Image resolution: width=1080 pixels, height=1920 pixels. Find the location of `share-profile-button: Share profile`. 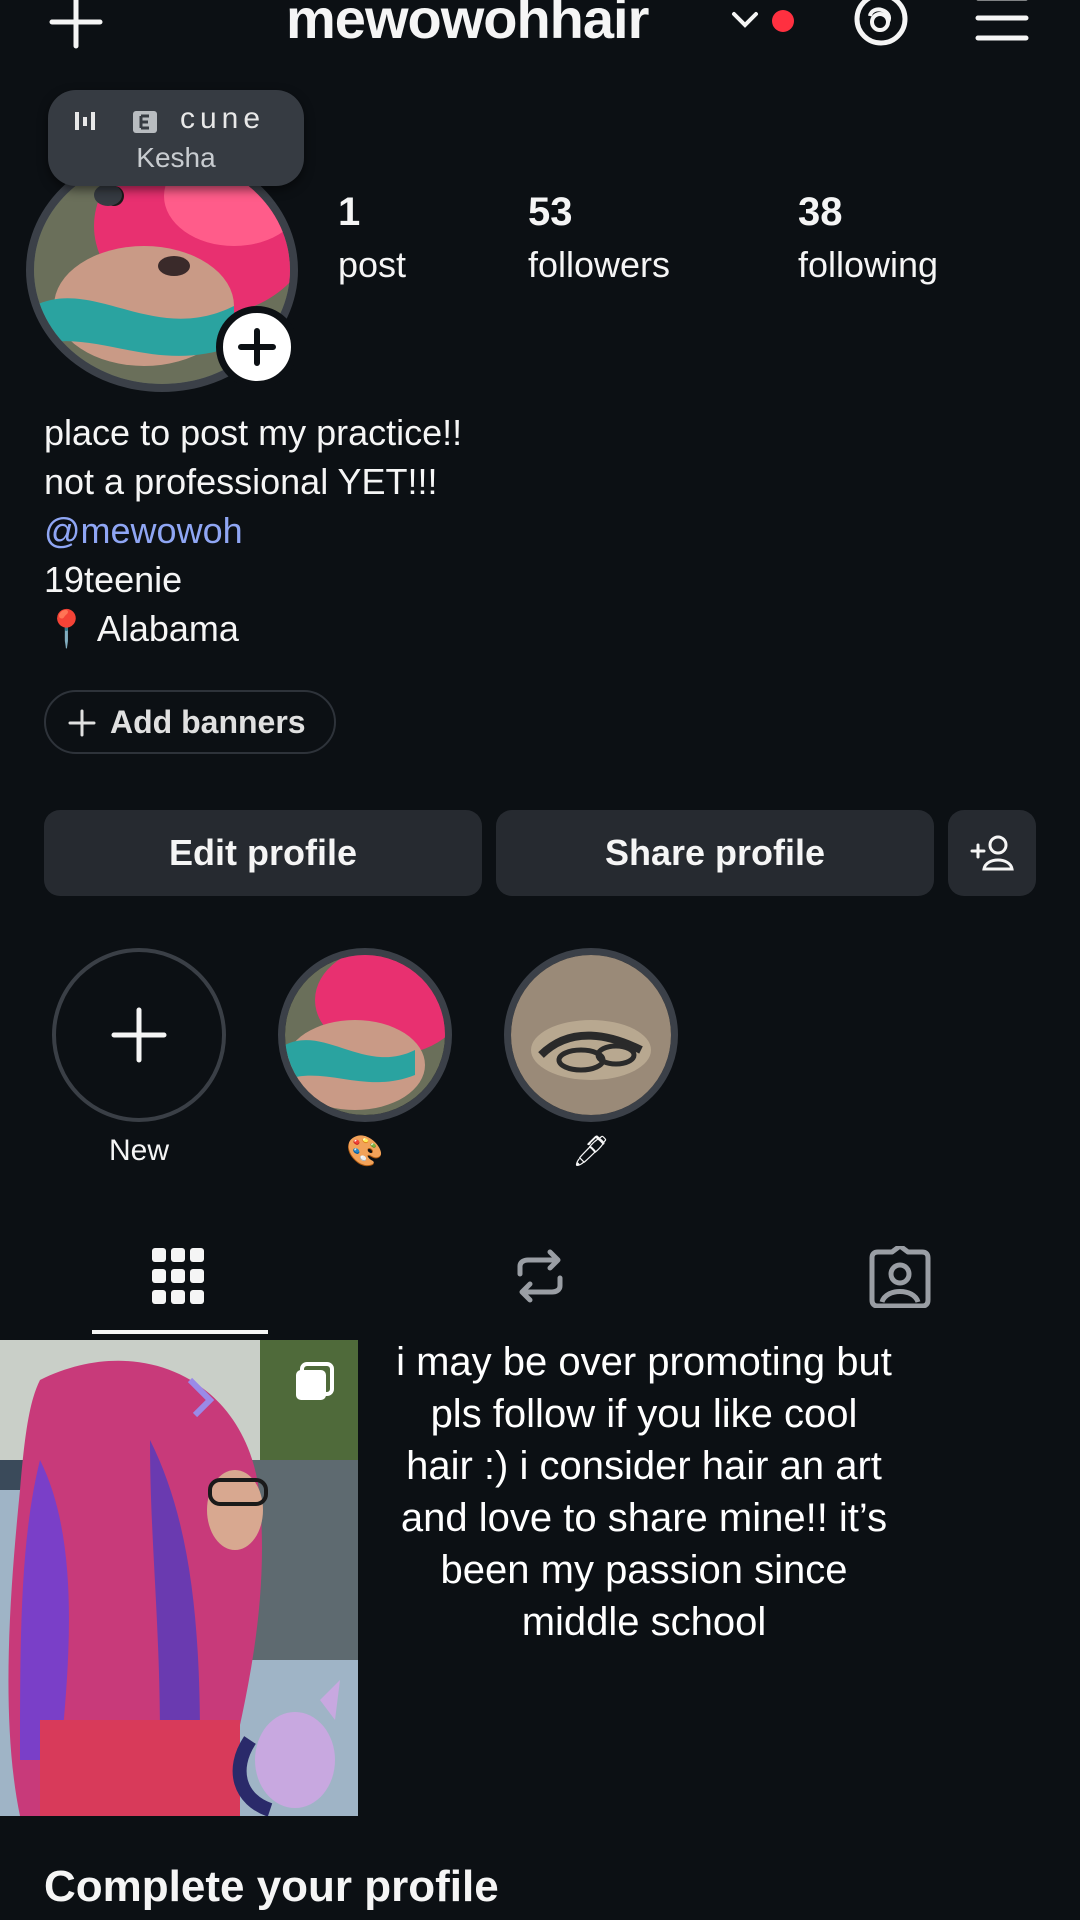

share-profile-button: Share profile is located at coordinates (715, 853).